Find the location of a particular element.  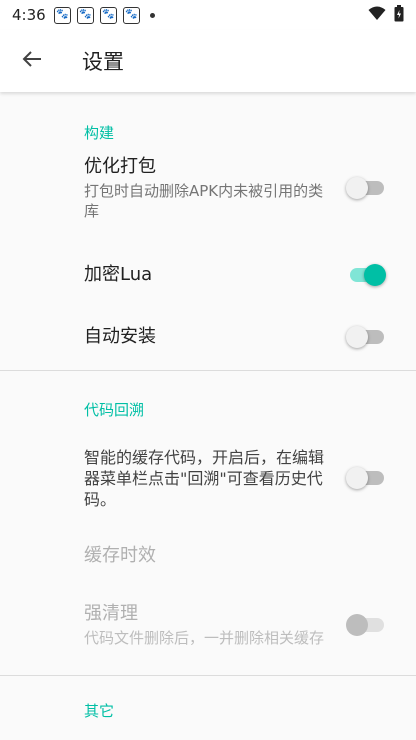

page-title: 设置 is located at coordinates (103, 62).